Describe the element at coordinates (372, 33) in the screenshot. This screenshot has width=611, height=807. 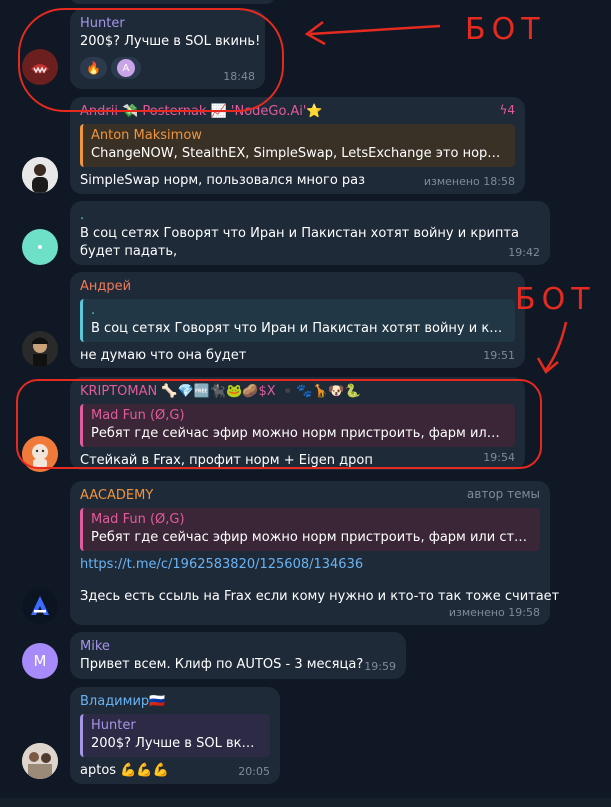
I see `annotation-arrow-1-icon` at that location.